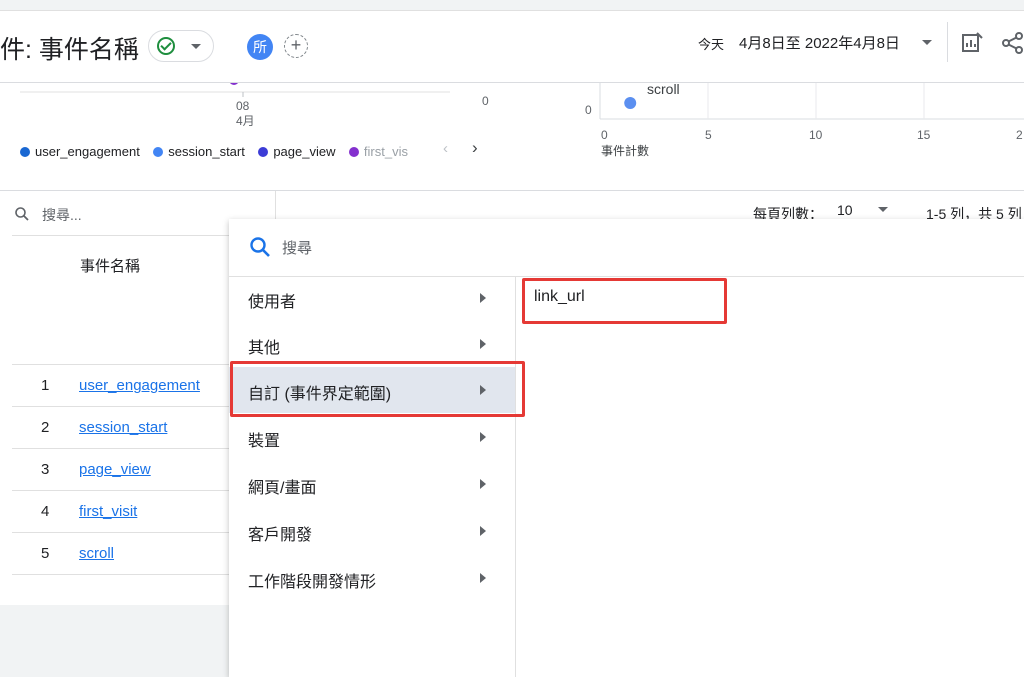 This screenshot has width=1024, height=677. Describe the element at coordinates (625, 151) in the screenshot. I see `x-axis-label: 事件計數` at that location.